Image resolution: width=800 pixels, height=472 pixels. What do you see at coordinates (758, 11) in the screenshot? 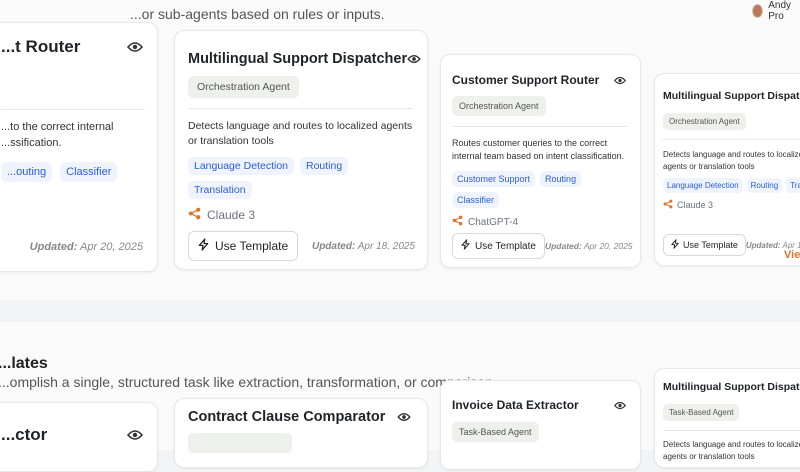
I see `avatar` at bounding box center [758, 11].